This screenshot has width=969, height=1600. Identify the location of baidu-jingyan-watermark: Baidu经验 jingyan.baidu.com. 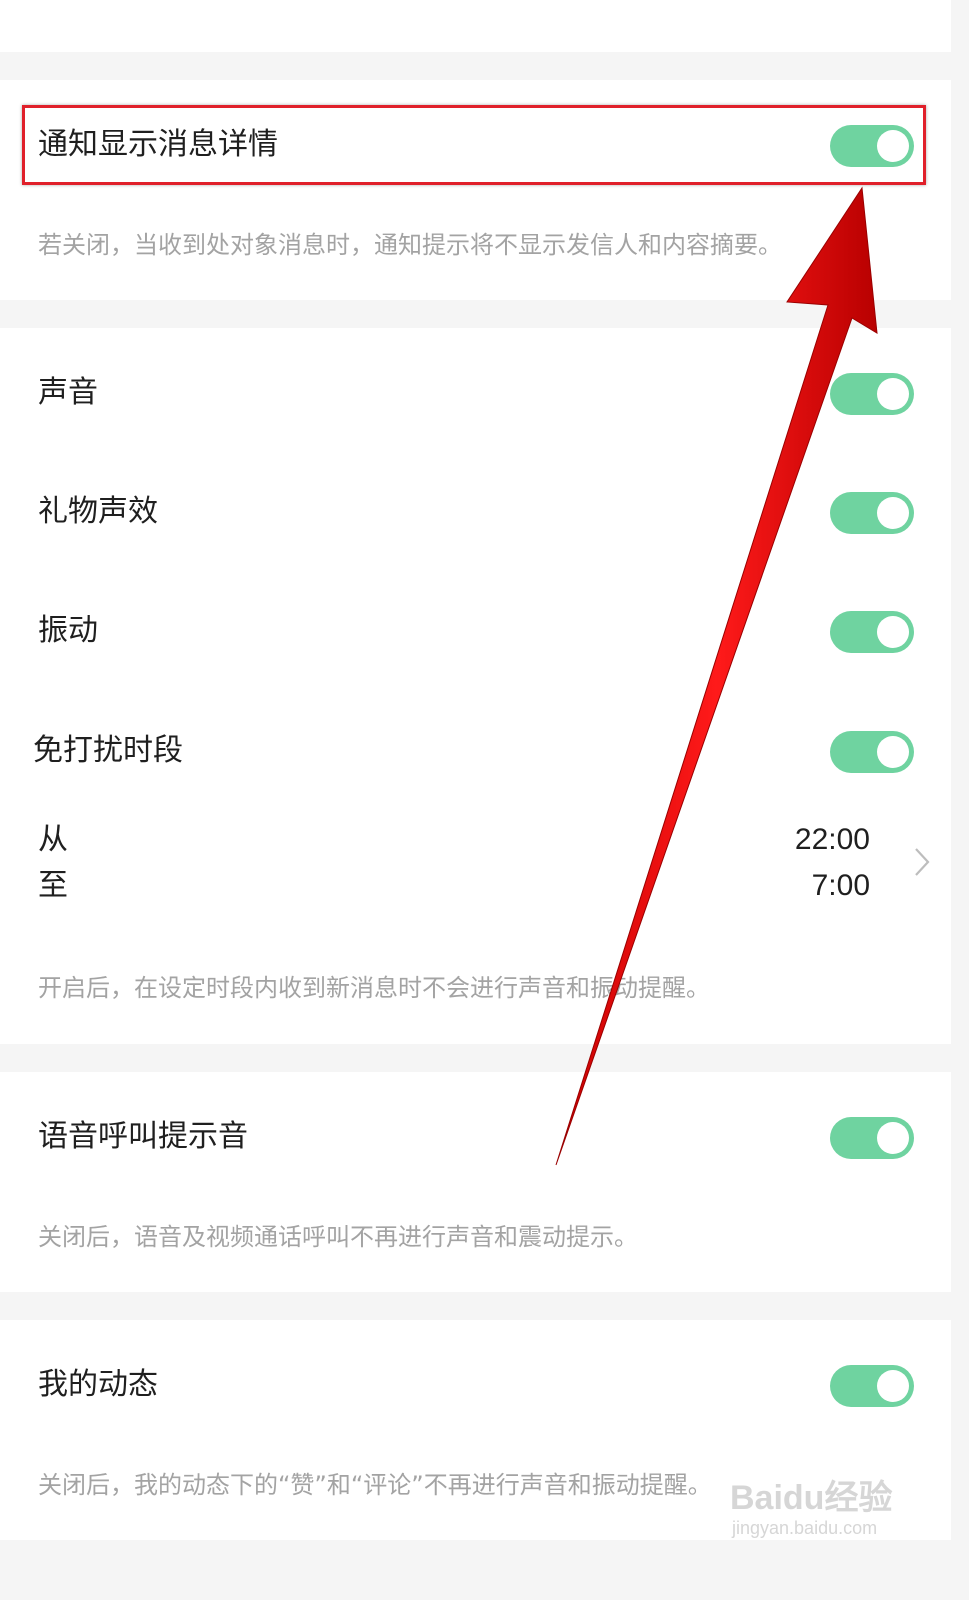
(830, 1507).